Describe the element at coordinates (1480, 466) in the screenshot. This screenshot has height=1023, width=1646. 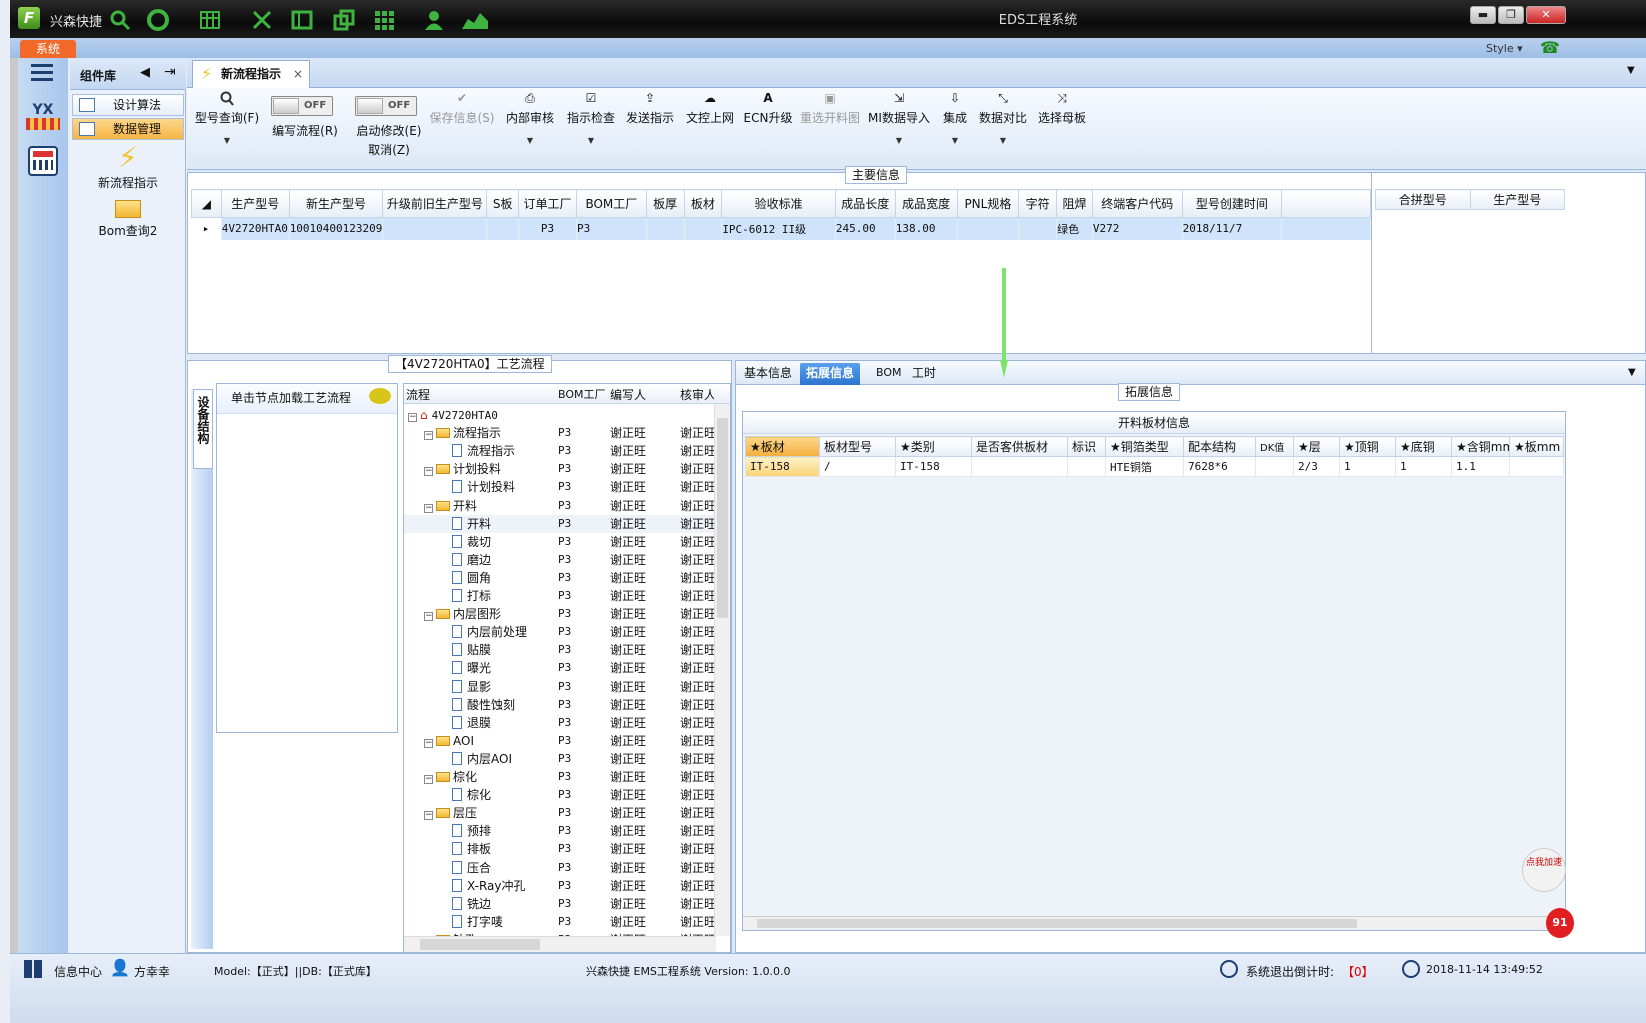
I see `table-cell: 1.1` at that location.